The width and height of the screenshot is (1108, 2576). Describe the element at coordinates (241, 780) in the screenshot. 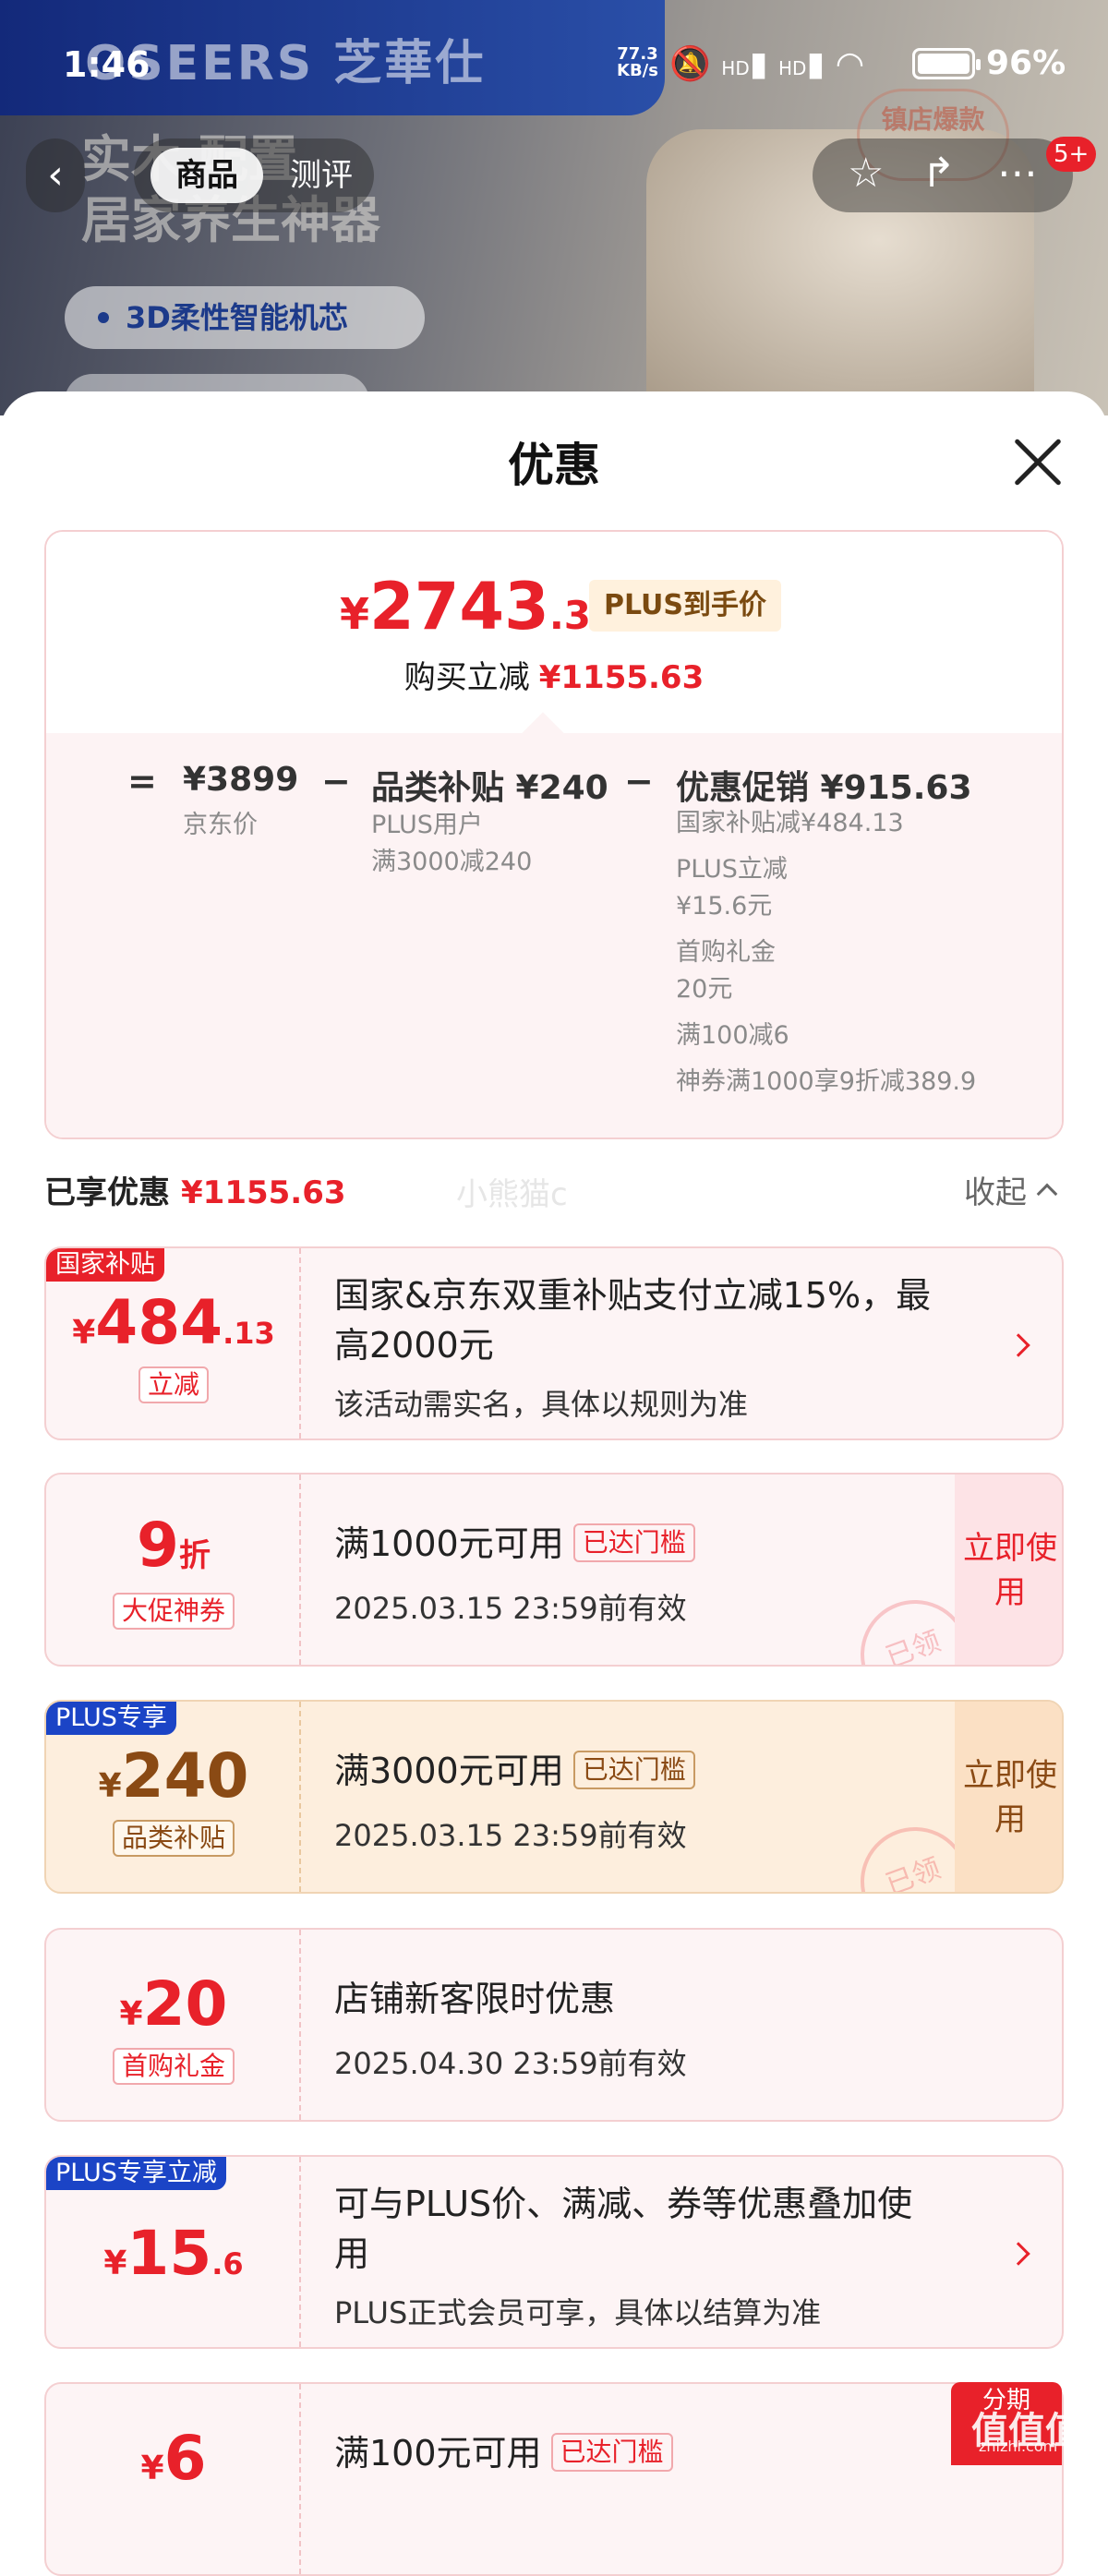

I see `jd-price: ¥3899` at that location.